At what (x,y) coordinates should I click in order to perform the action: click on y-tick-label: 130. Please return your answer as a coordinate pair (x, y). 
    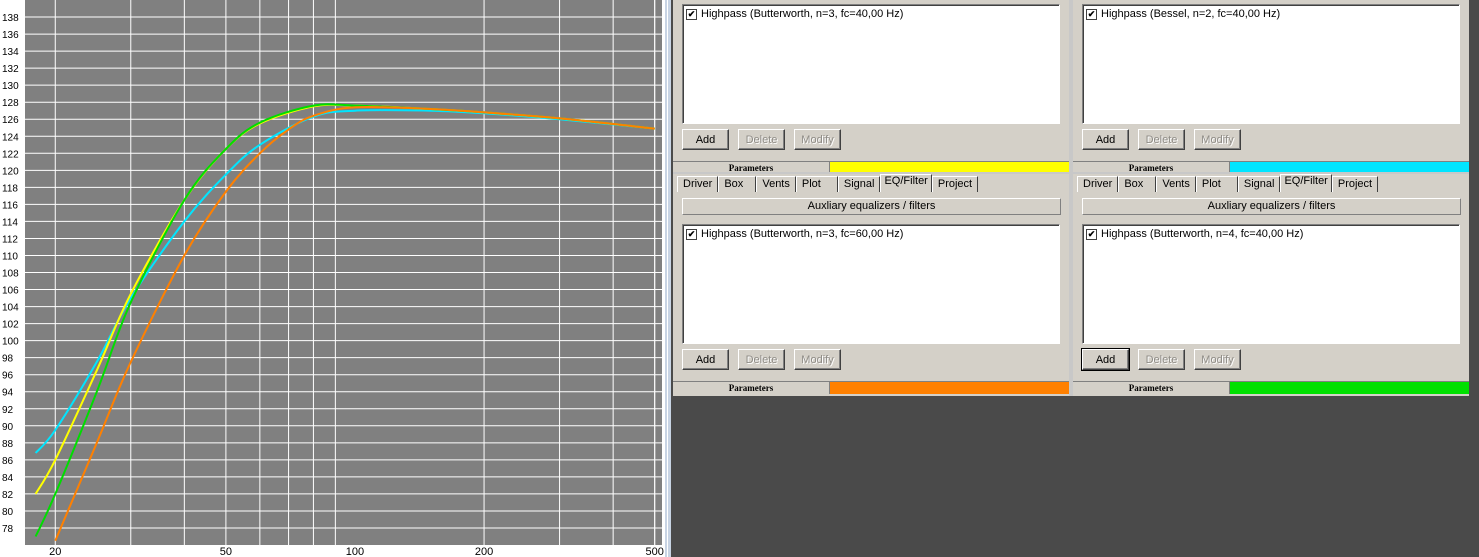
    Looking at the image, I should click on (10, 86).